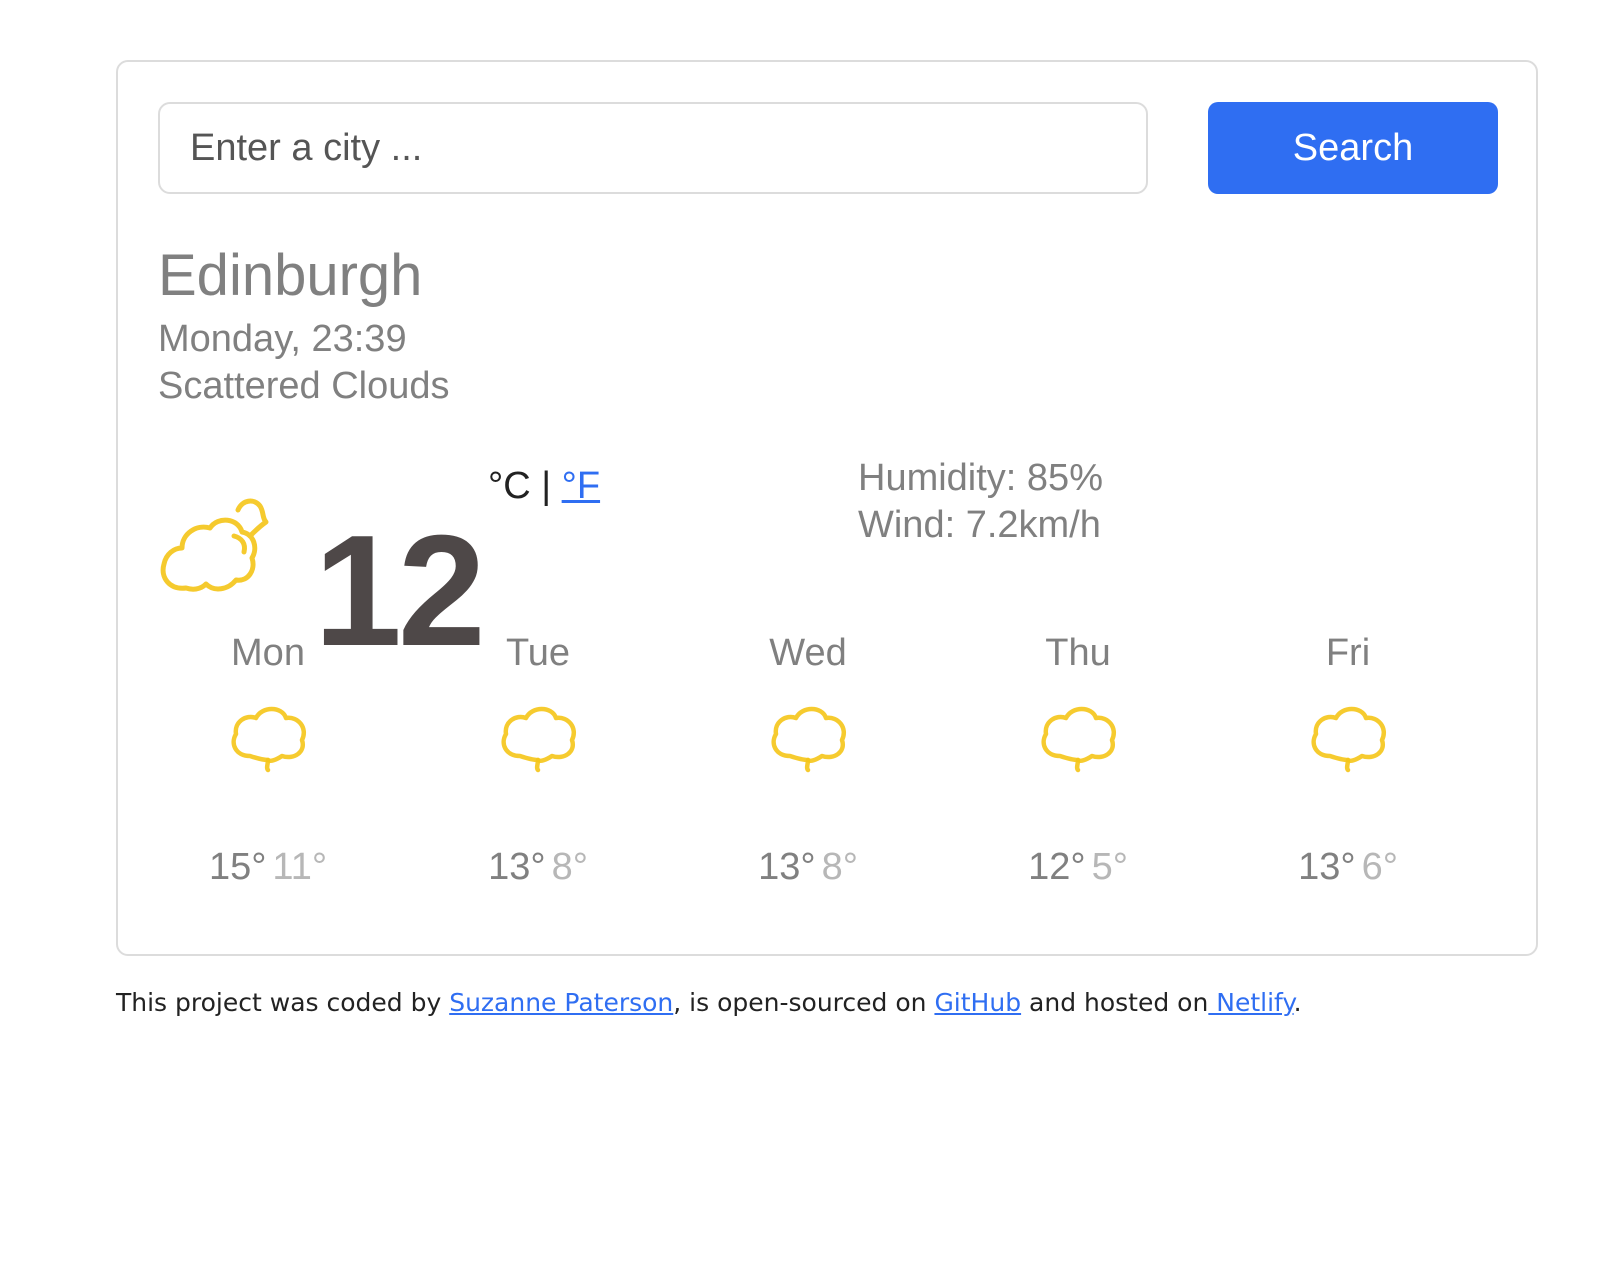 Image resolution: width=1614 pixels, height=1282 pixels. I want to click on cloud-moon-icon, so click(214, 545).